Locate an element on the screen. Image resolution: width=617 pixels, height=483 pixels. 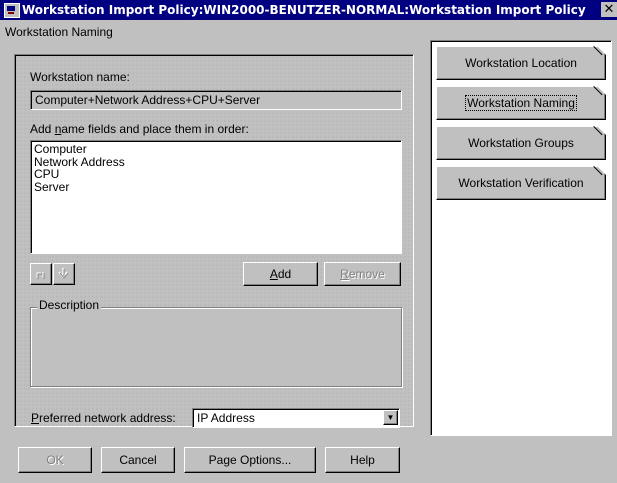
preferred-address-label: Preferred network address: is located at coordinates (103, 418).